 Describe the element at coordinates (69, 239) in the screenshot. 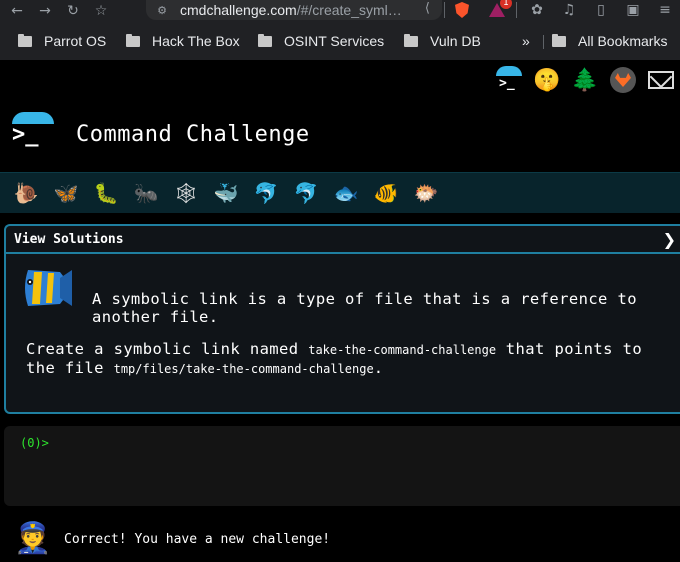

I see `view-solutions-label: View Solutions` at that location.